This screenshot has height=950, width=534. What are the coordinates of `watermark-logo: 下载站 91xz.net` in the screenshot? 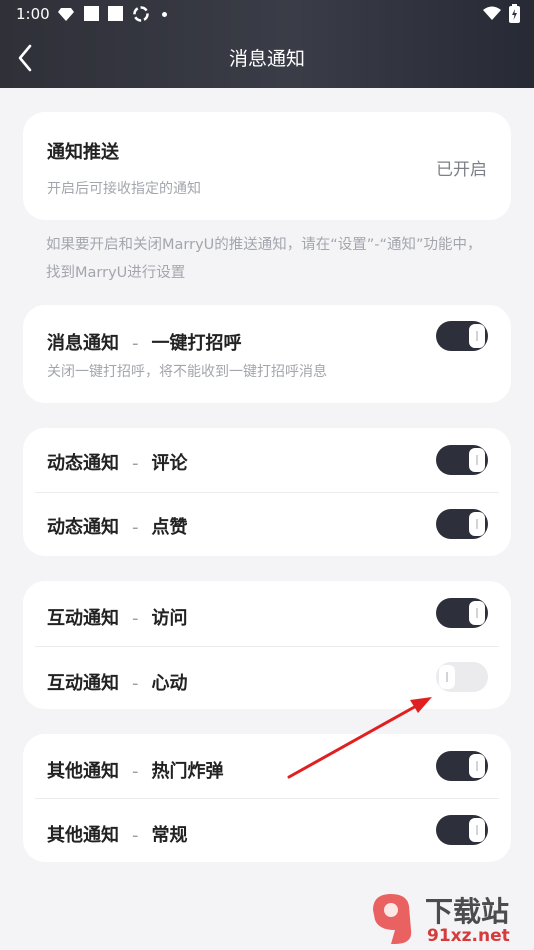 It's located at (446, 919).